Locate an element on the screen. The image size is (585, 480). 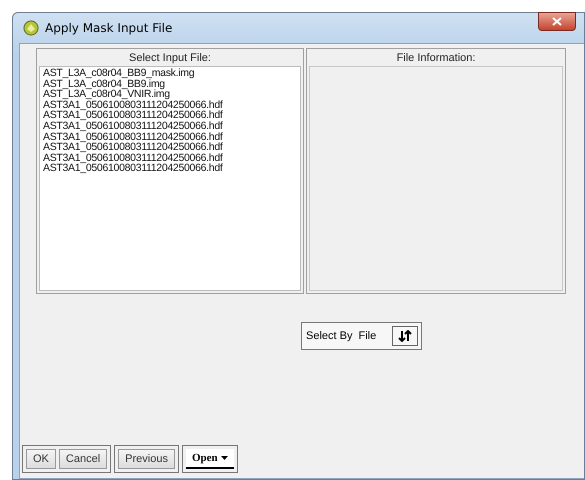
window-title: Apply Mask Input File is located at coordinates (108, 28).